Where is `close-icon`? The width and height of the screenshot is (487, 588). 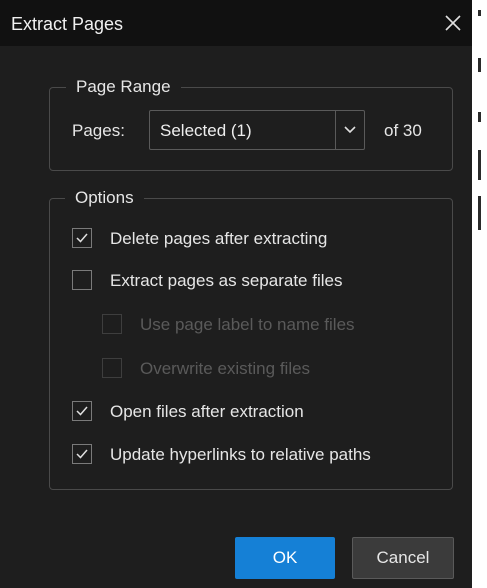 close-icon is located at coordinates (453, 23).